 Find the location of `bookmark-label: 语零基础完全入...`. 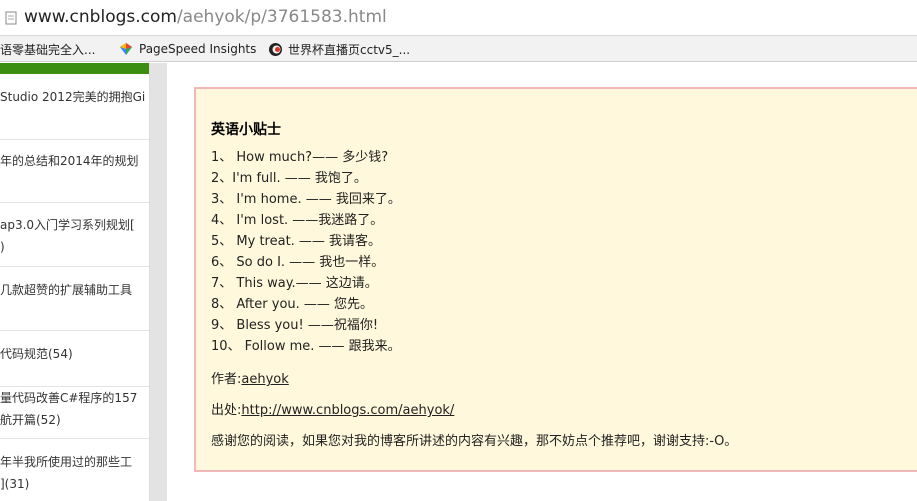

bookmark-label: 语零基础完全入... is located at coordinates (48, 49).